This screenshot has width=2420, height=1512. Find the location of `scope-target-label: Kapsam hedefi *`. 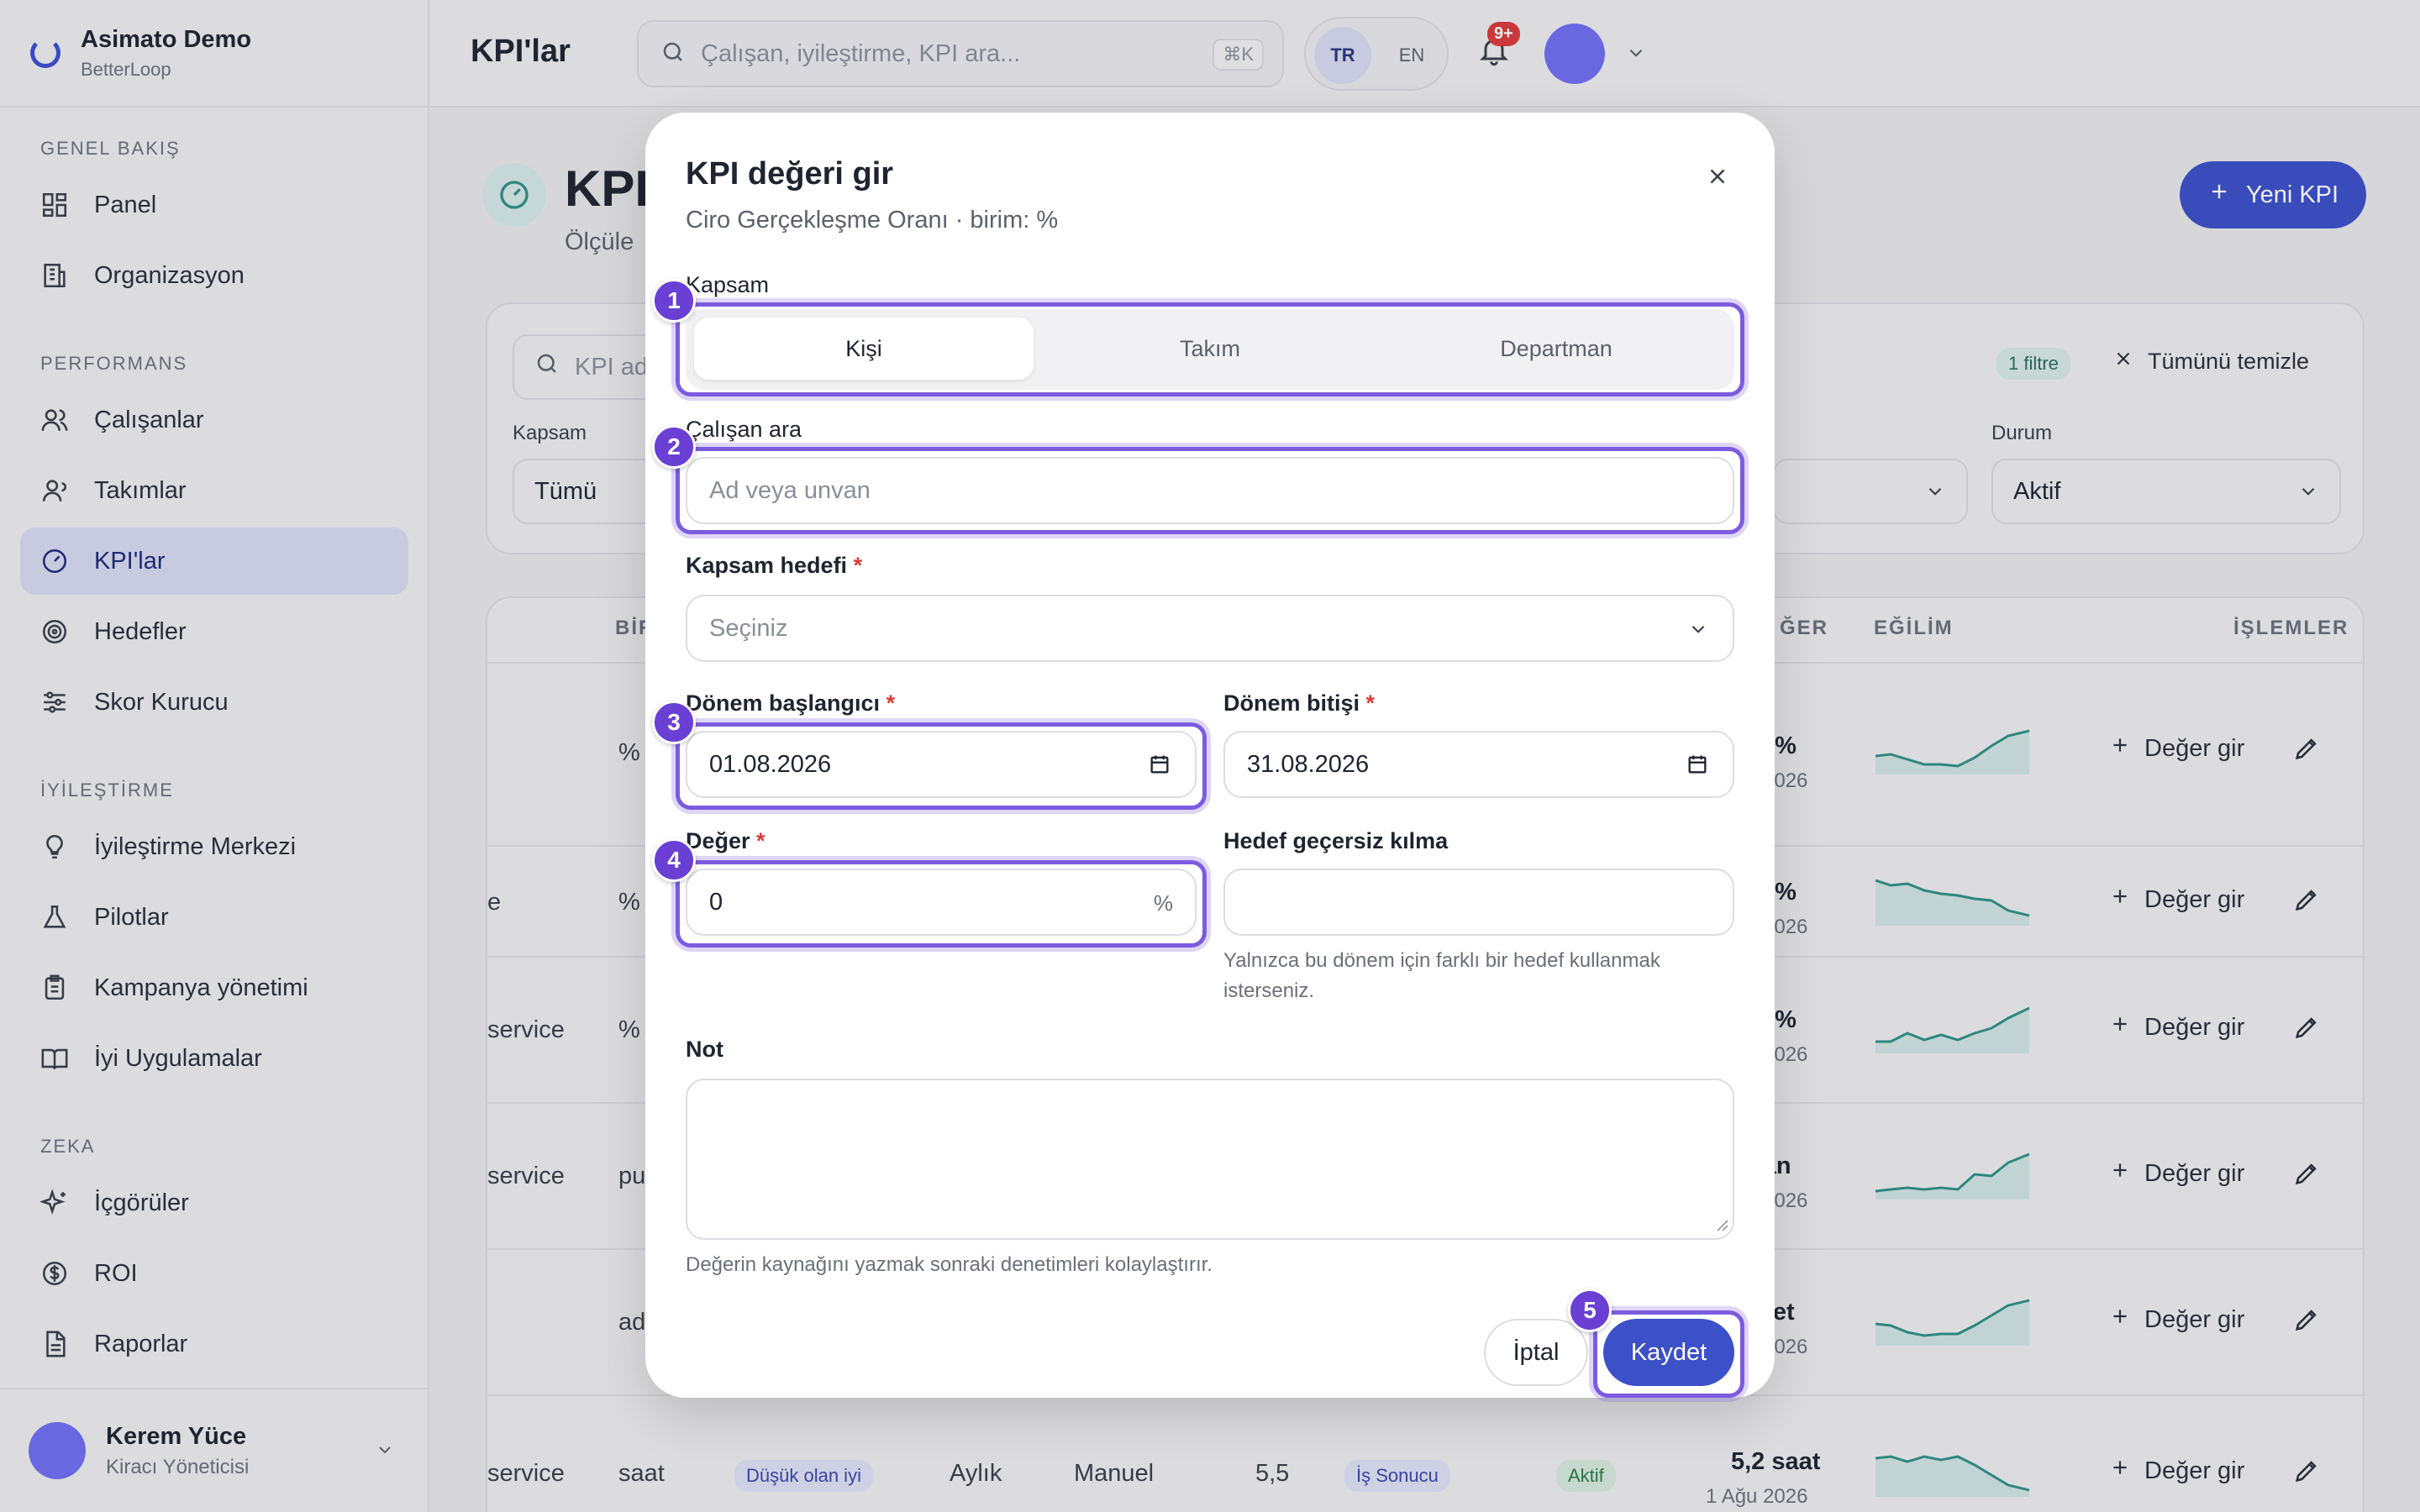

scope-target-label: Kapsam hedefi * is located at coordinates (774, 566).